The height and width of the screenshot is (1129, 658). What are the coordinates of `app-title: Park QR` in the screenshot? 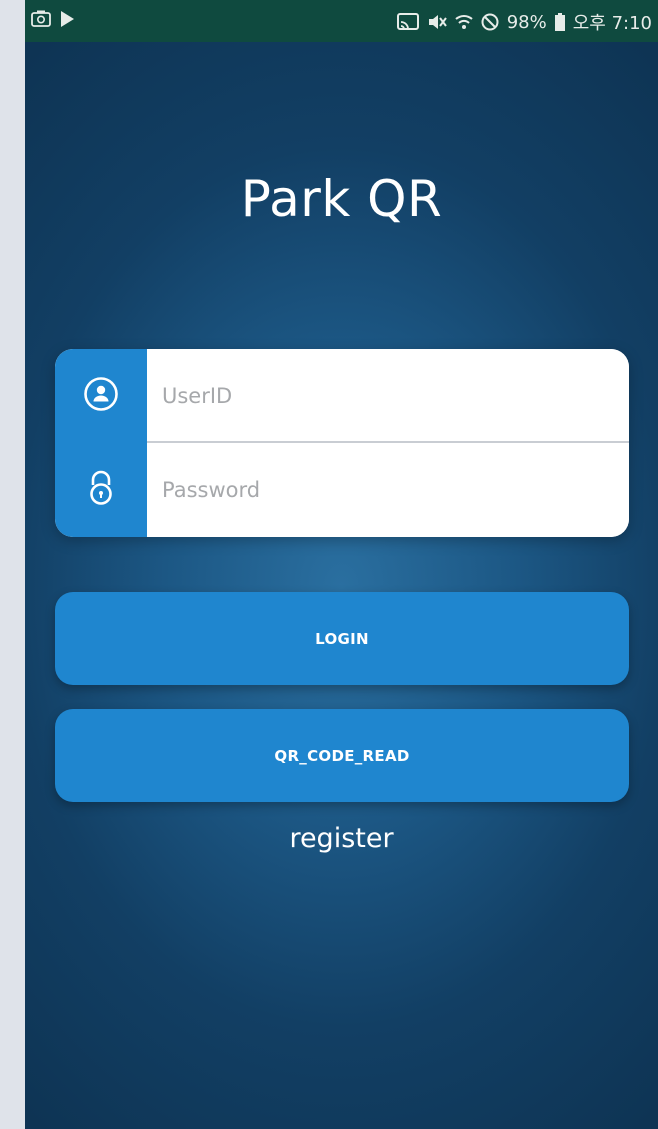 It's located at (341, 199).